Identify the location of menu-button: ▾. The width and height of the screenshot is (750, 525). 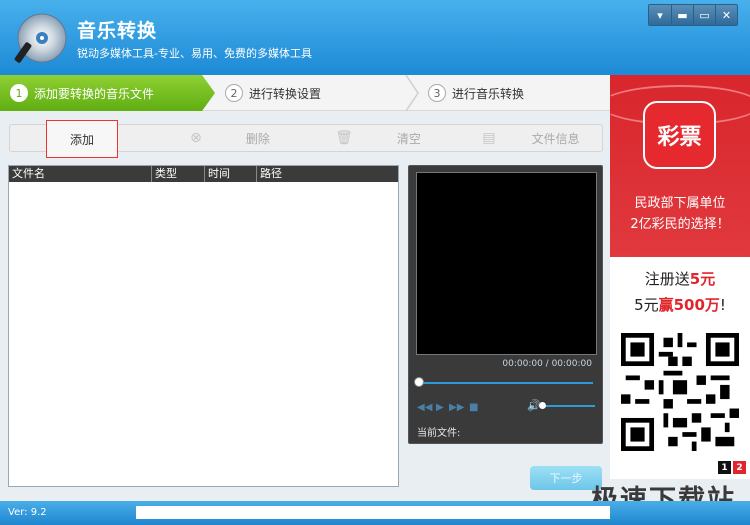
(660, 15).